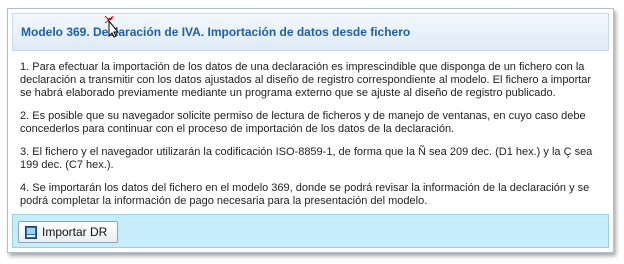  What do you see at coordinates (31, 232) in the screenshot?
I see `document-icon` at bounding box center [31, 232].